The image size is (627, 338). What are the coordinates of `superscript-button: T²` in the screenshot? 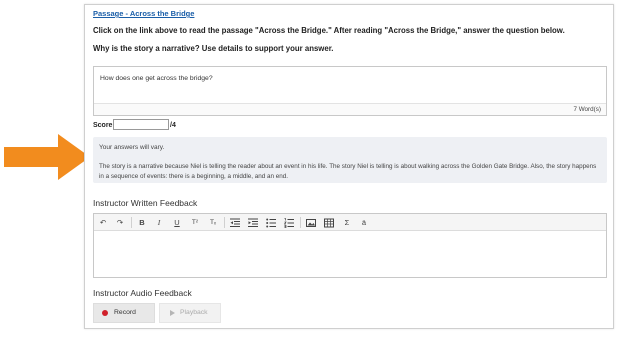 It's located at (195, 222).